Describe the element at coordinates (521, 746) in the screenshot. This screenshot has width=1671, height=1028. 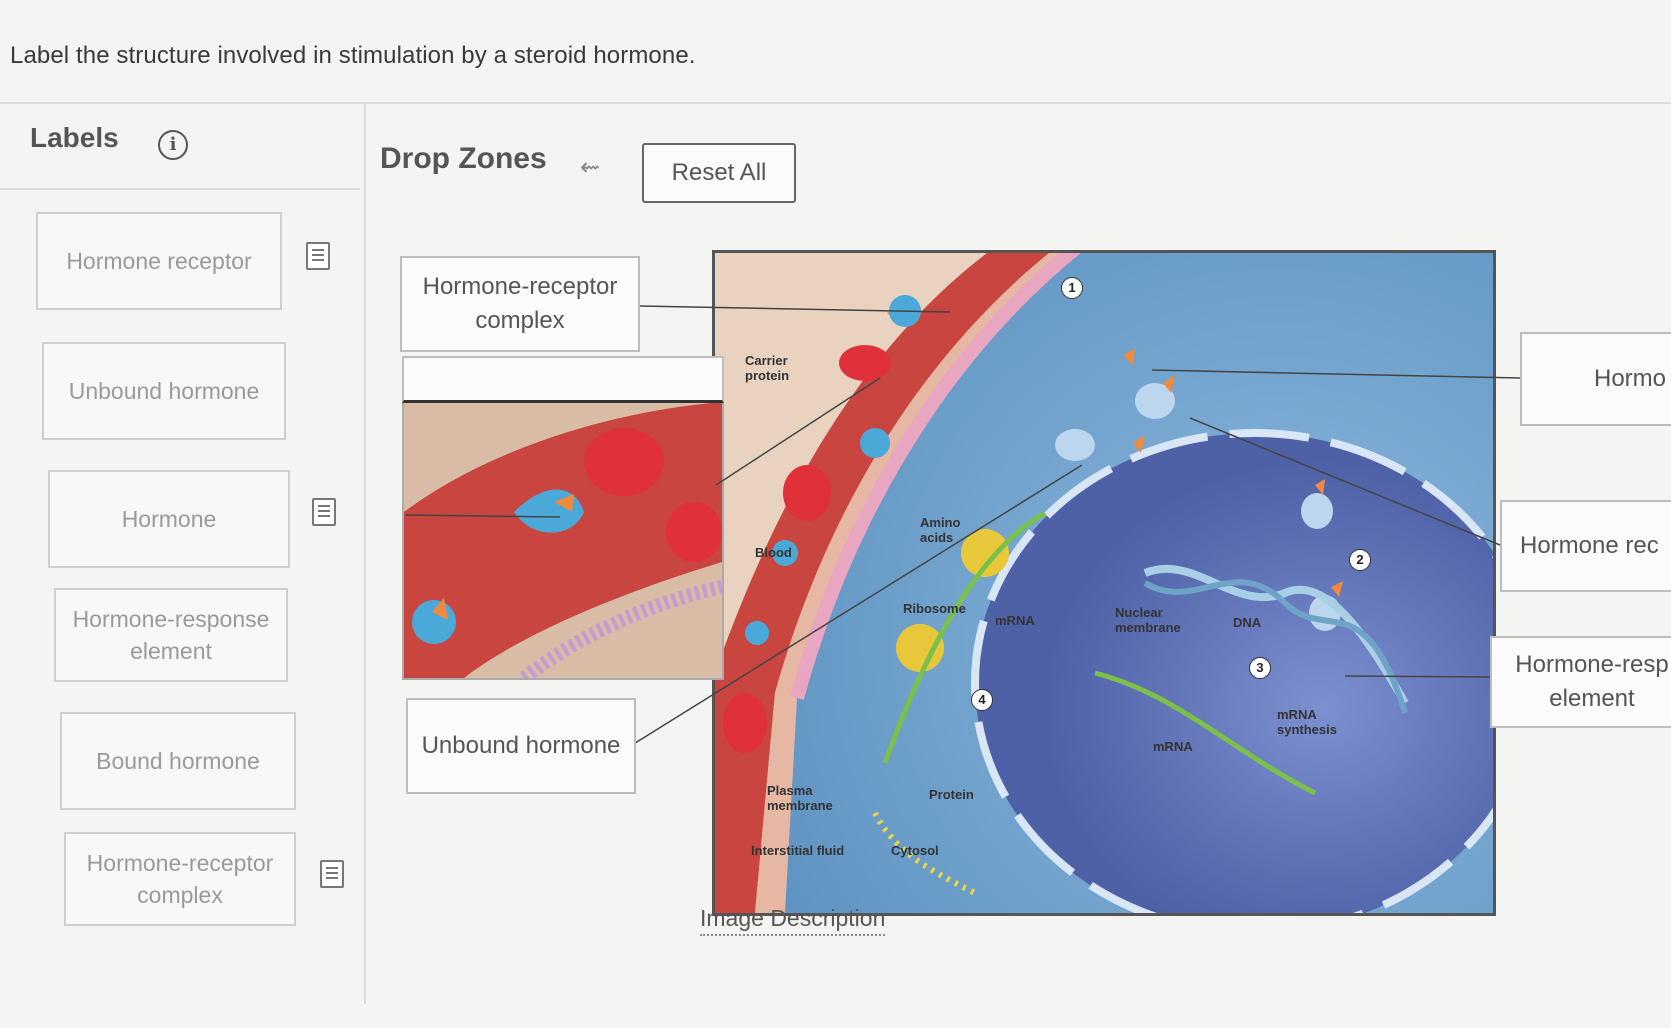
I see `drop-zone-3: Unbound hormone` at that location.